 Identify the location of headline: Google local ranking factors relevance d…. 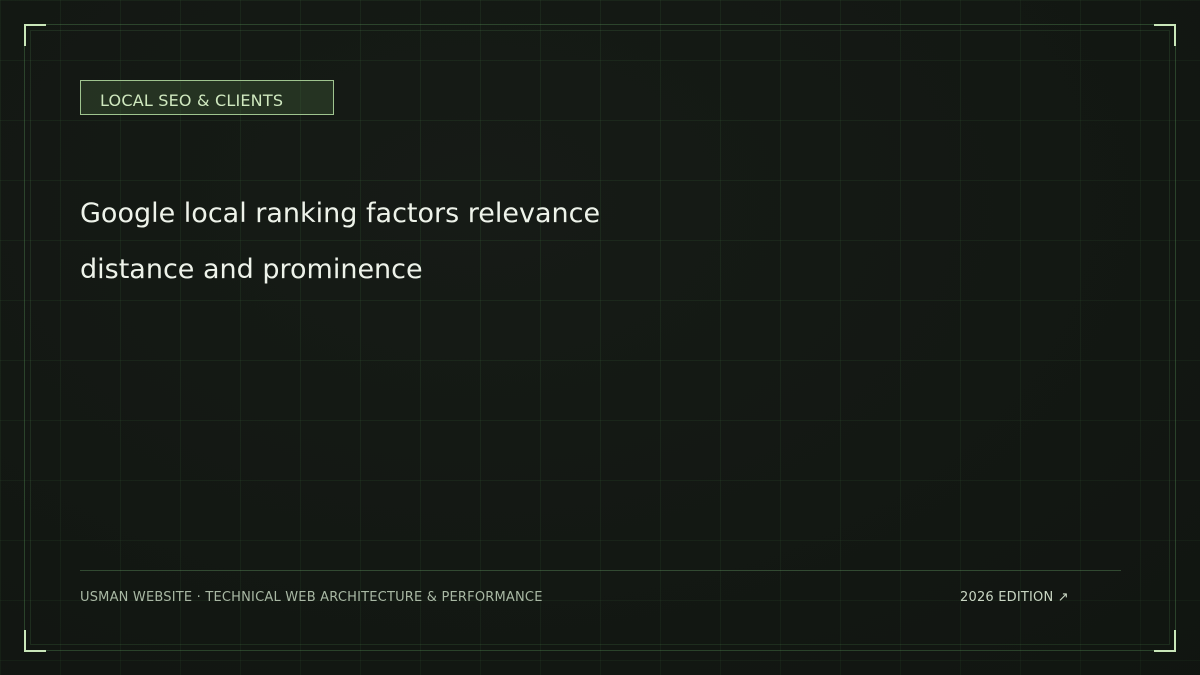
(430, 242).